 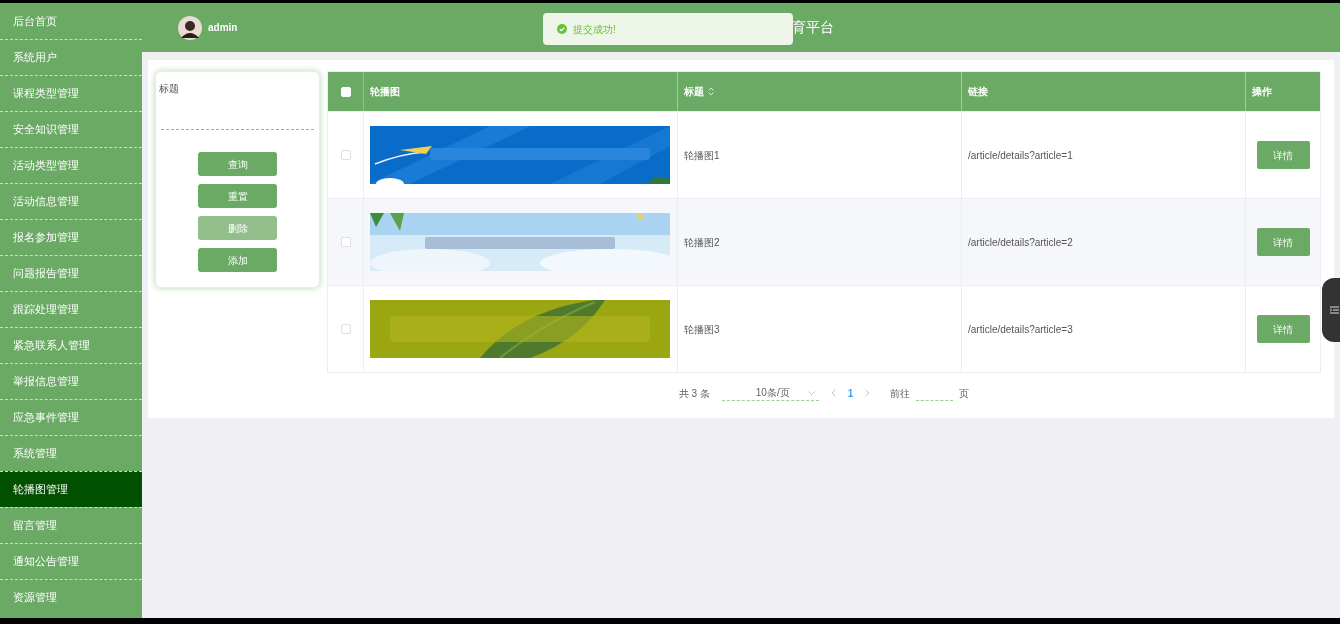 I want to click on sidebar-item: 资源管理, so click(x=71, y=597).